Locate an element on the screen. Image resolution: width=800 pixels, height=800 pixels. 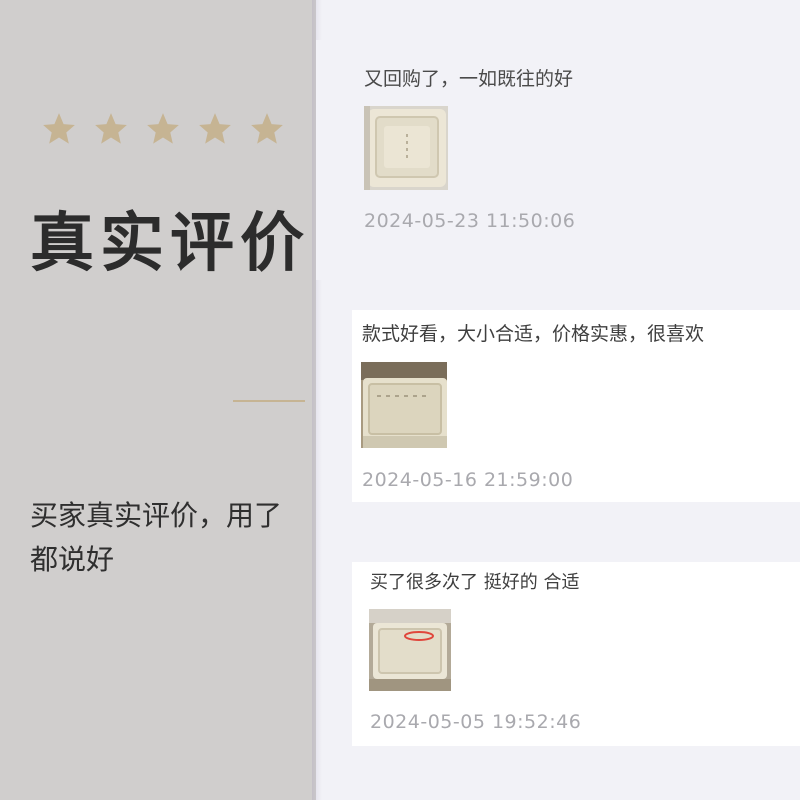
review-text: 买了很多次了 挺好的 合适 is located at coordinates (475, 582).